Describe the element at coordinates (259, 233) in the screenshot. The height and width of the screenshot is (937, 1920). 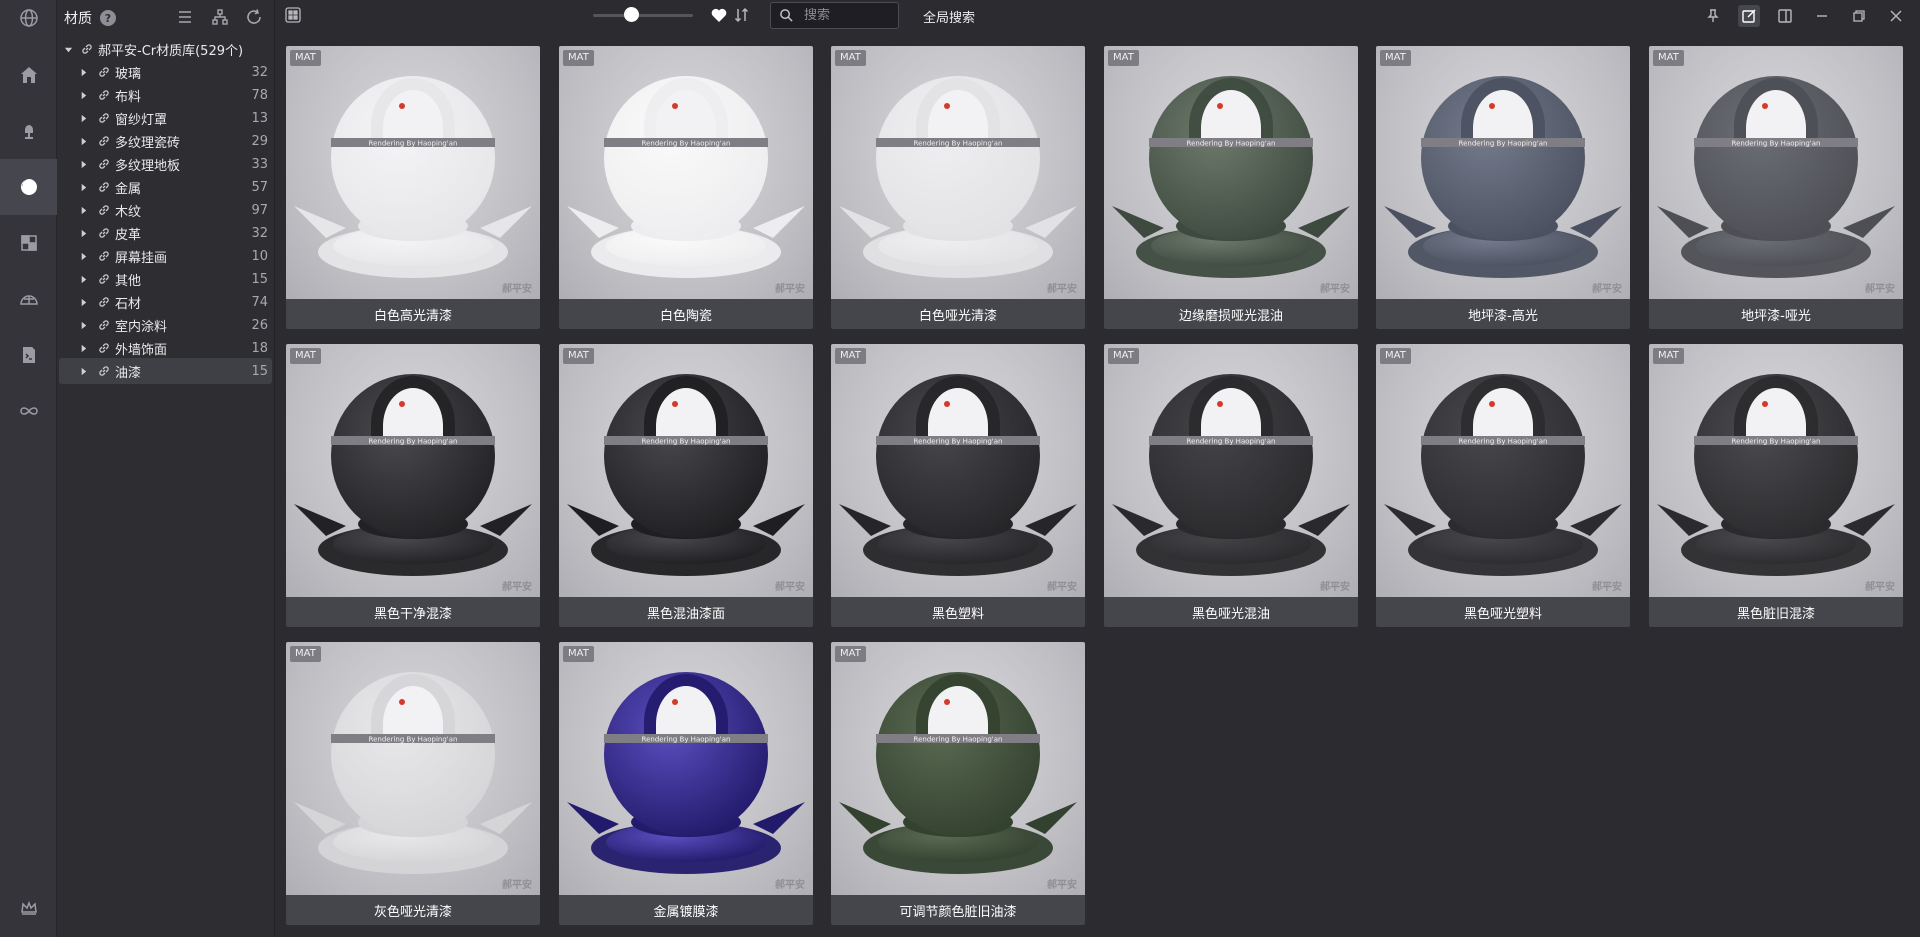
I see `tree-item-count: 32` at that location.